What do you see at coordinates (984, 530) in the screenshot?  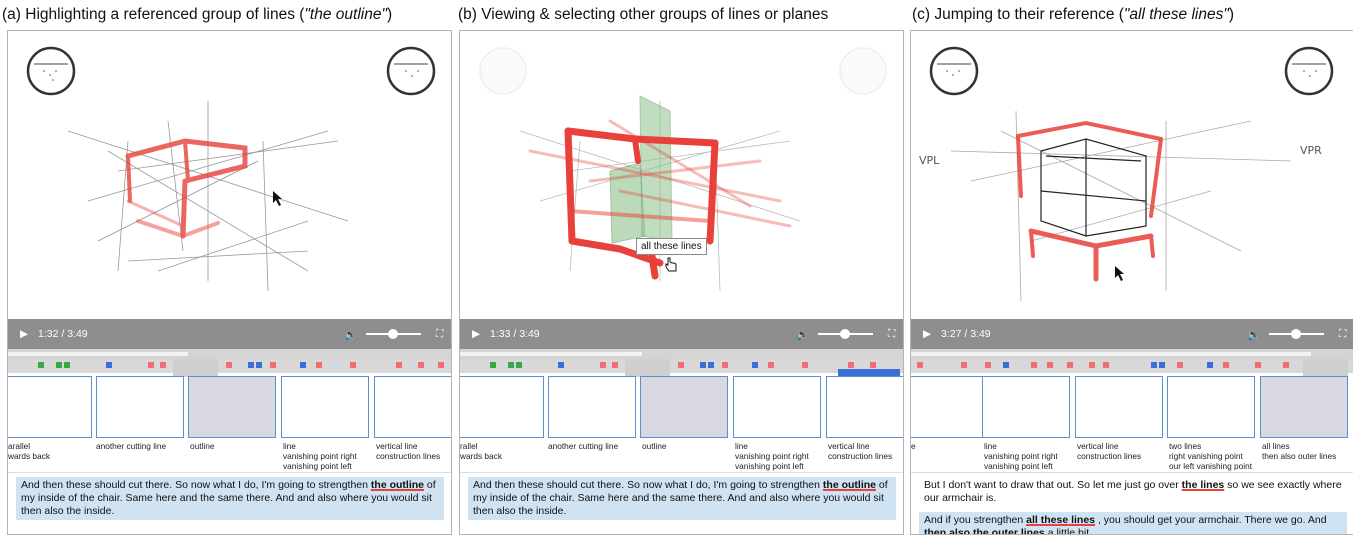 I see `reference-link: then also the outer lines` at bounding box center [984, 530].